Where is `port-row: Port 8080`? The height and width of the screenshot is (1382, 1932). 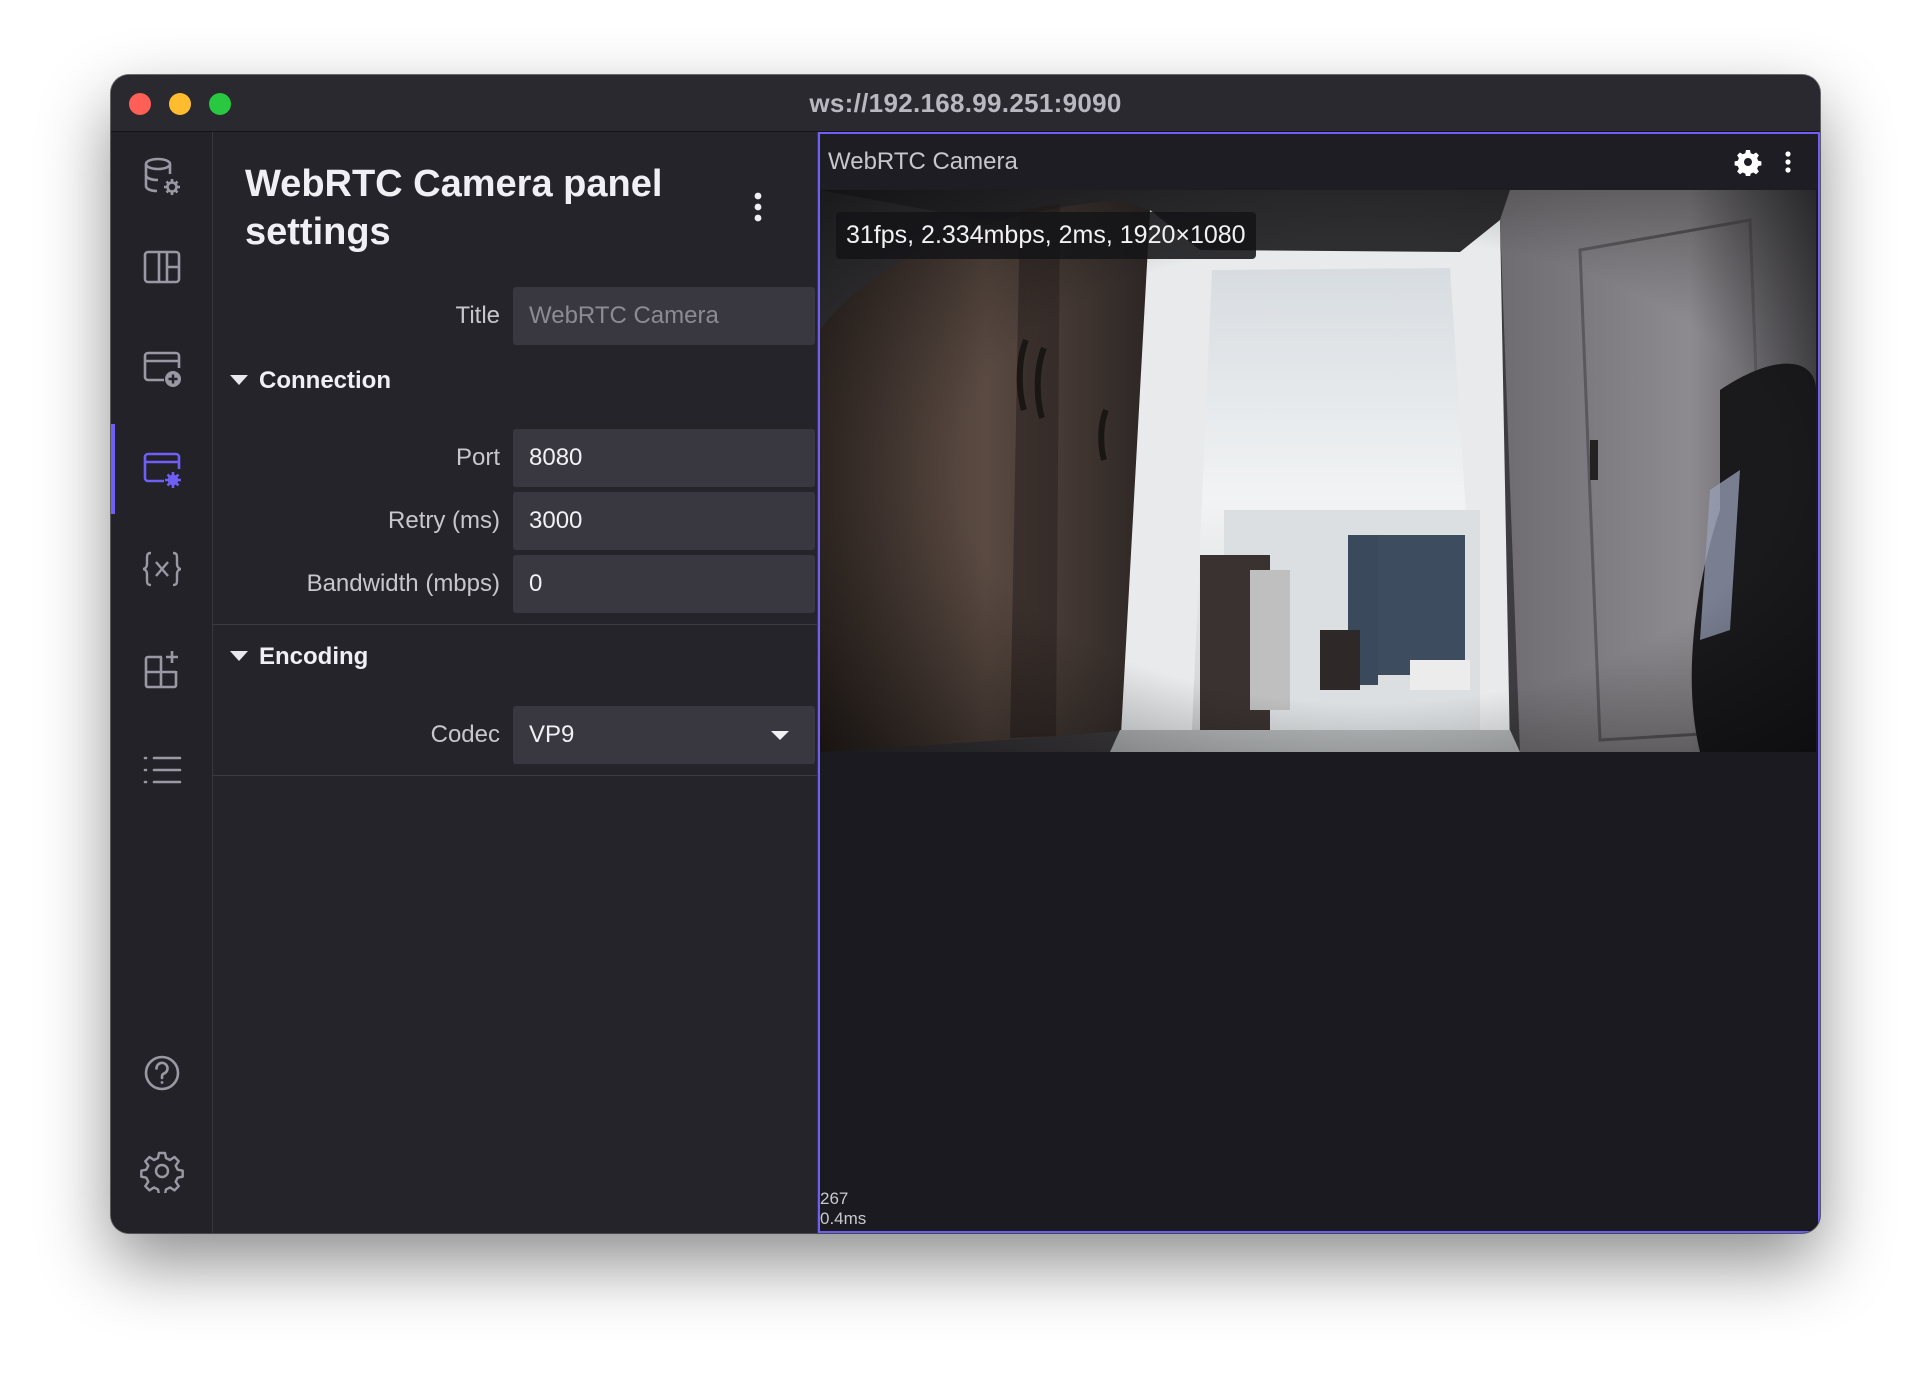 port-row: Port 8080 is located at coordinates (515, 458).